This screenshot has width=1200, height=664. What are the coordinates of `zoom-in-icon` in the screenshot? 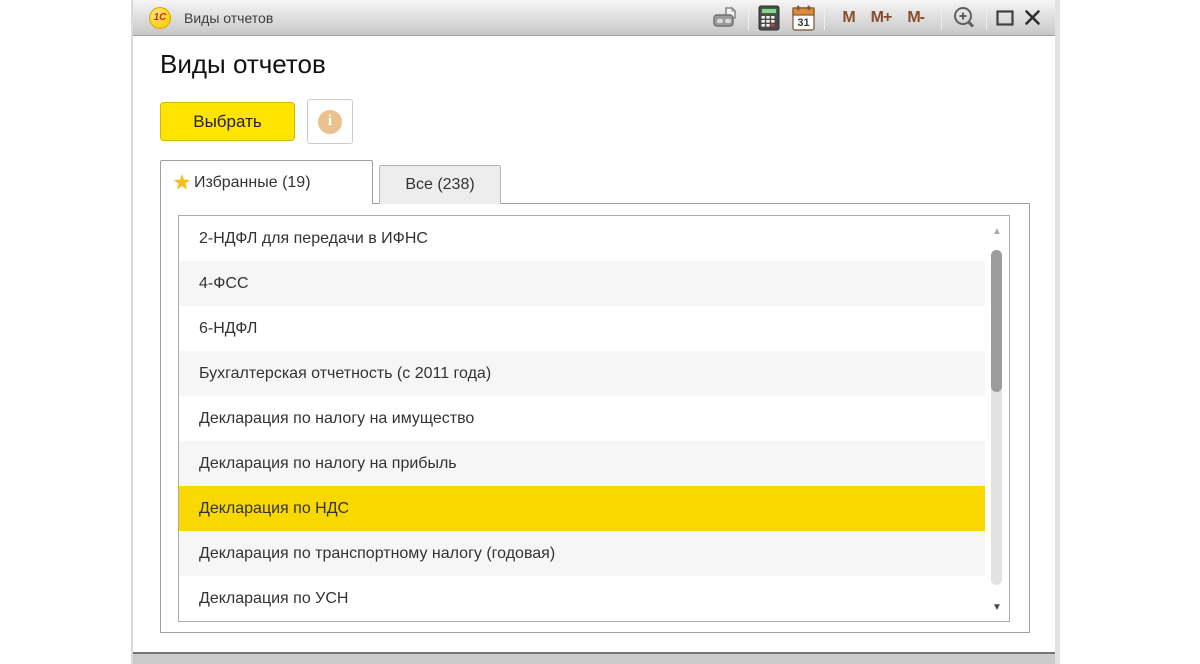 It's located at (964, 18).